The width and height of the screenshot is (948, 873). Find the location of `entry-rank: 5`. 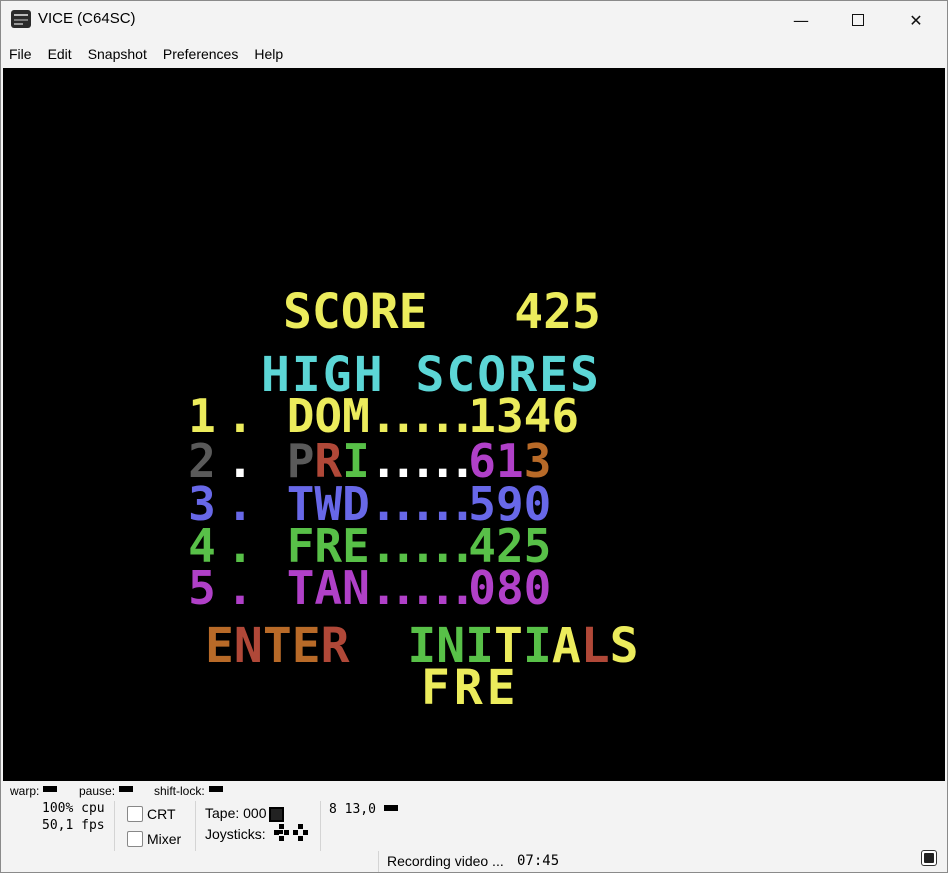

entry-rank: 5 is located at coordinates (202, 588).